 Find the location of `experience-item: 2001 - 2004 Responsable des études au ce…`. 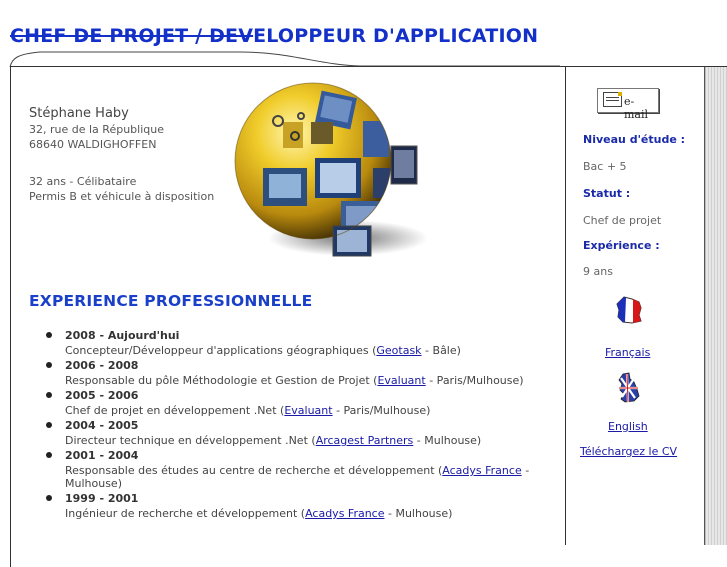

experience-item: 2001 - 2004 Responsable des études au ce… is located at coordinates (306, 469).